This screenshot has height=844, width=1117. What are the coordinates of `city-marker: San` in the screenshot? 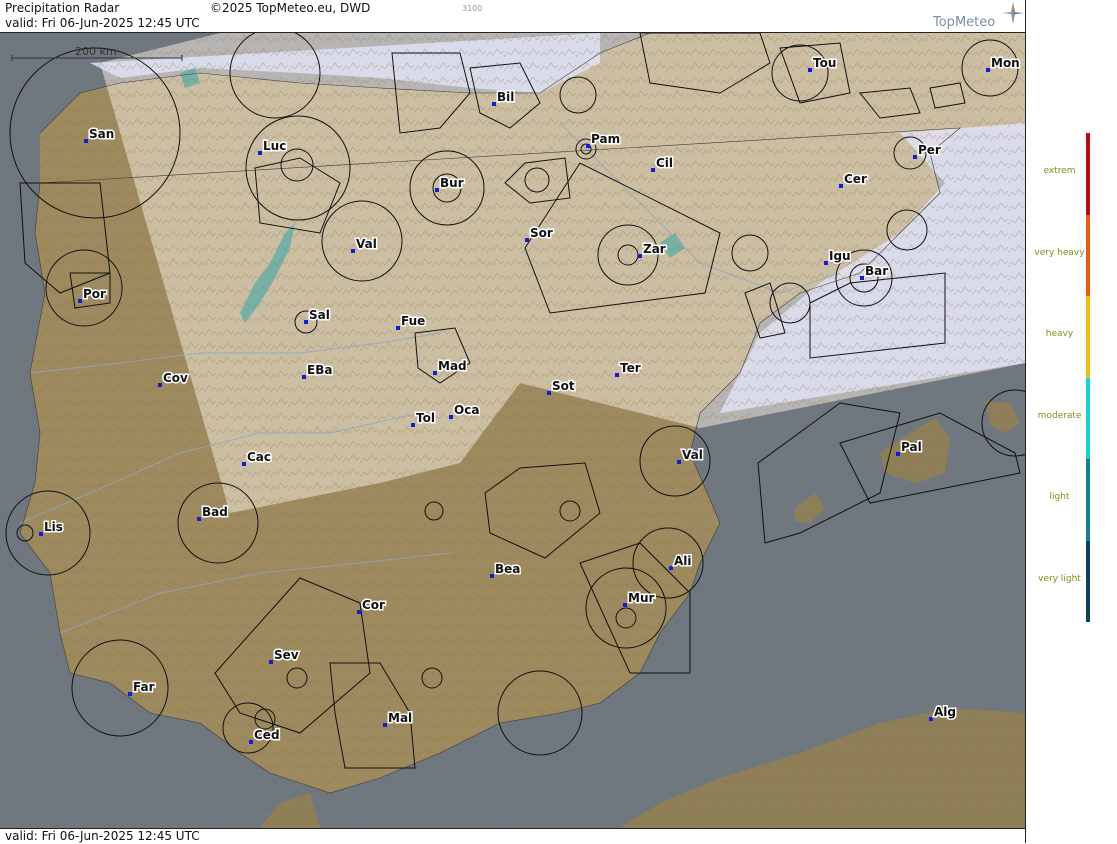 It's located at (100, 134).